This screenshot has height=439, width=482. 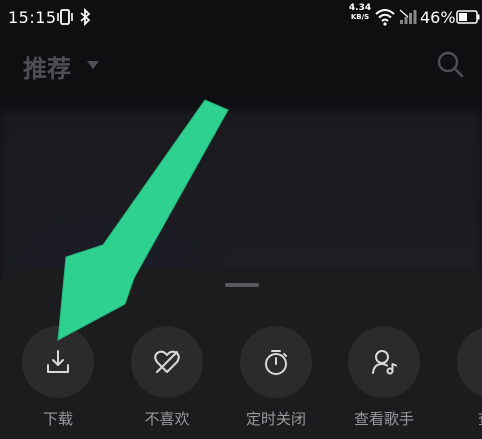 What do you see at coordinates (275, 419) in the screenshot?
I see `timer-close-label: 定时关闭` at bounding box center [275, 419].